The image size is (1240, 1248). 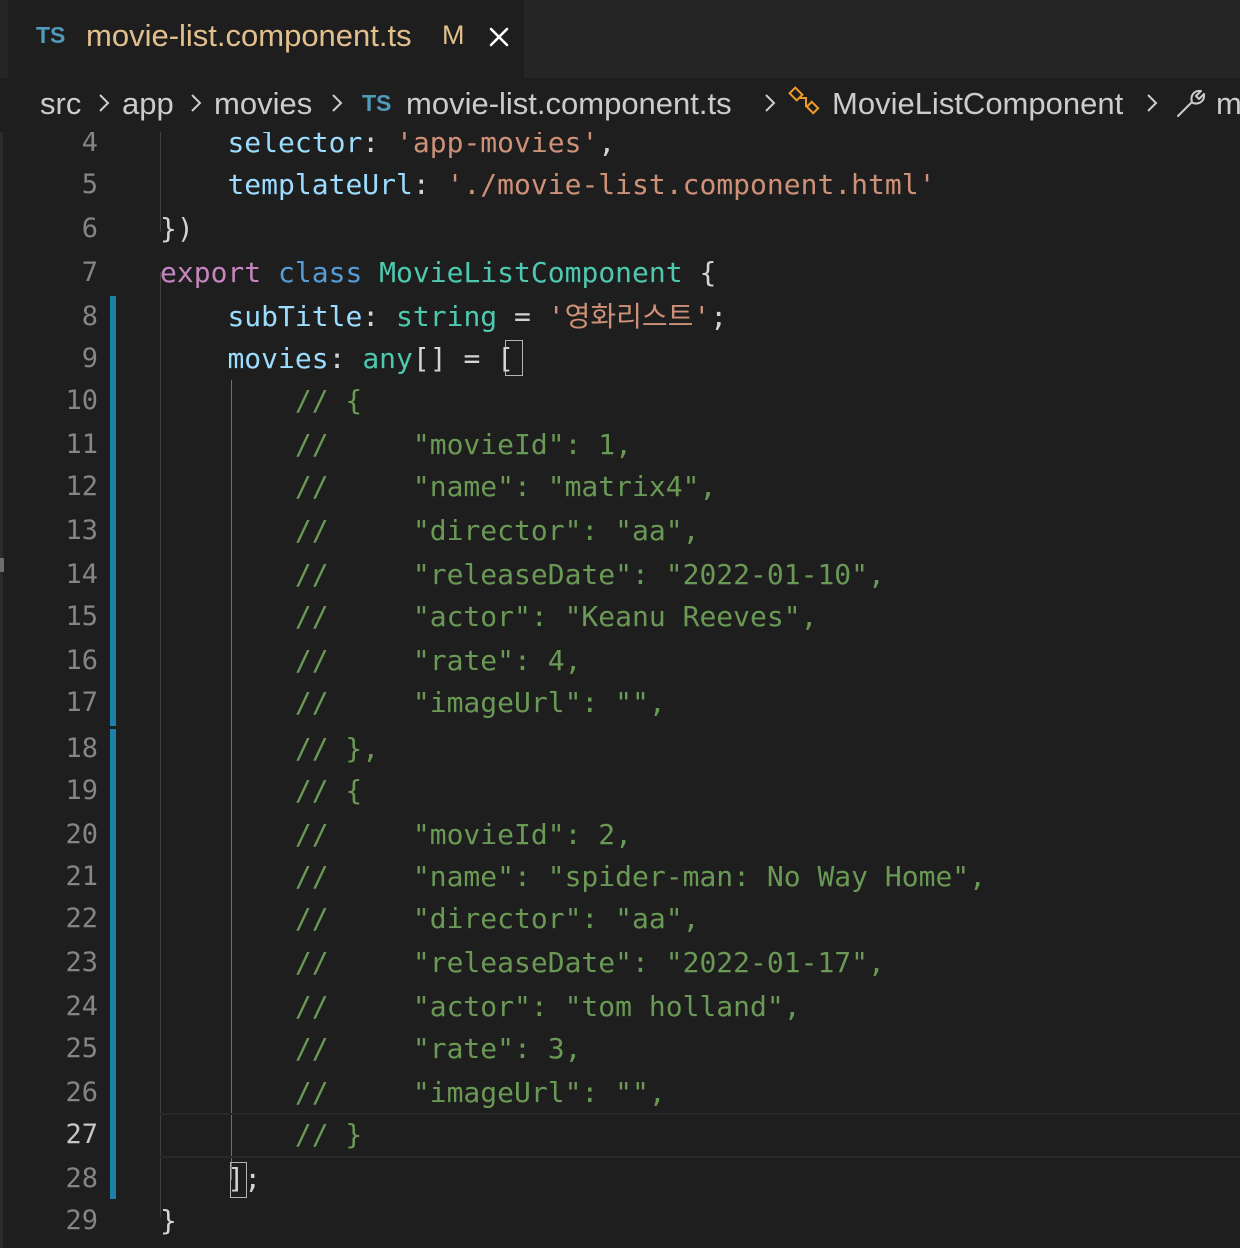 What do you see at coordinates (81, 1006) in the screenshot?
I see `line-number: 24` at bounding box center [81, 1006].